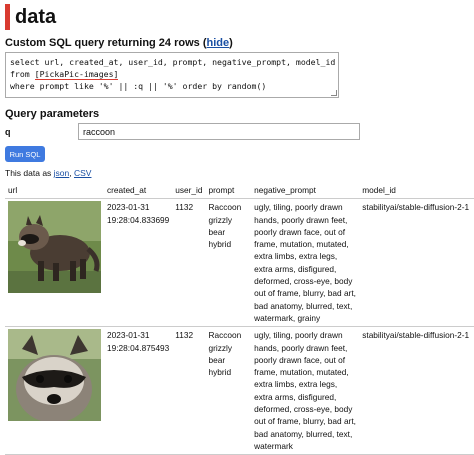 The image size is (474, 455). What do you see at coordinates (228, 191) in the screenshot?
I see `column-header-prompt: prompt` at bounding box center [228, 191].